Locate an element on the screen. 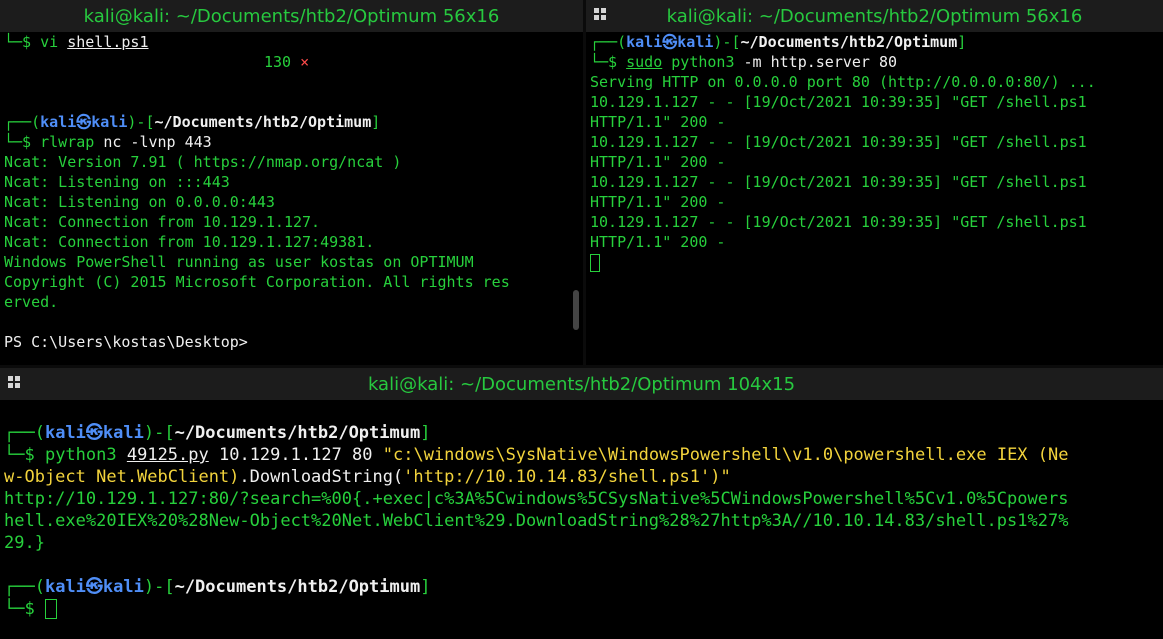  command-line: └─$ is located at coordinates (581, 609).